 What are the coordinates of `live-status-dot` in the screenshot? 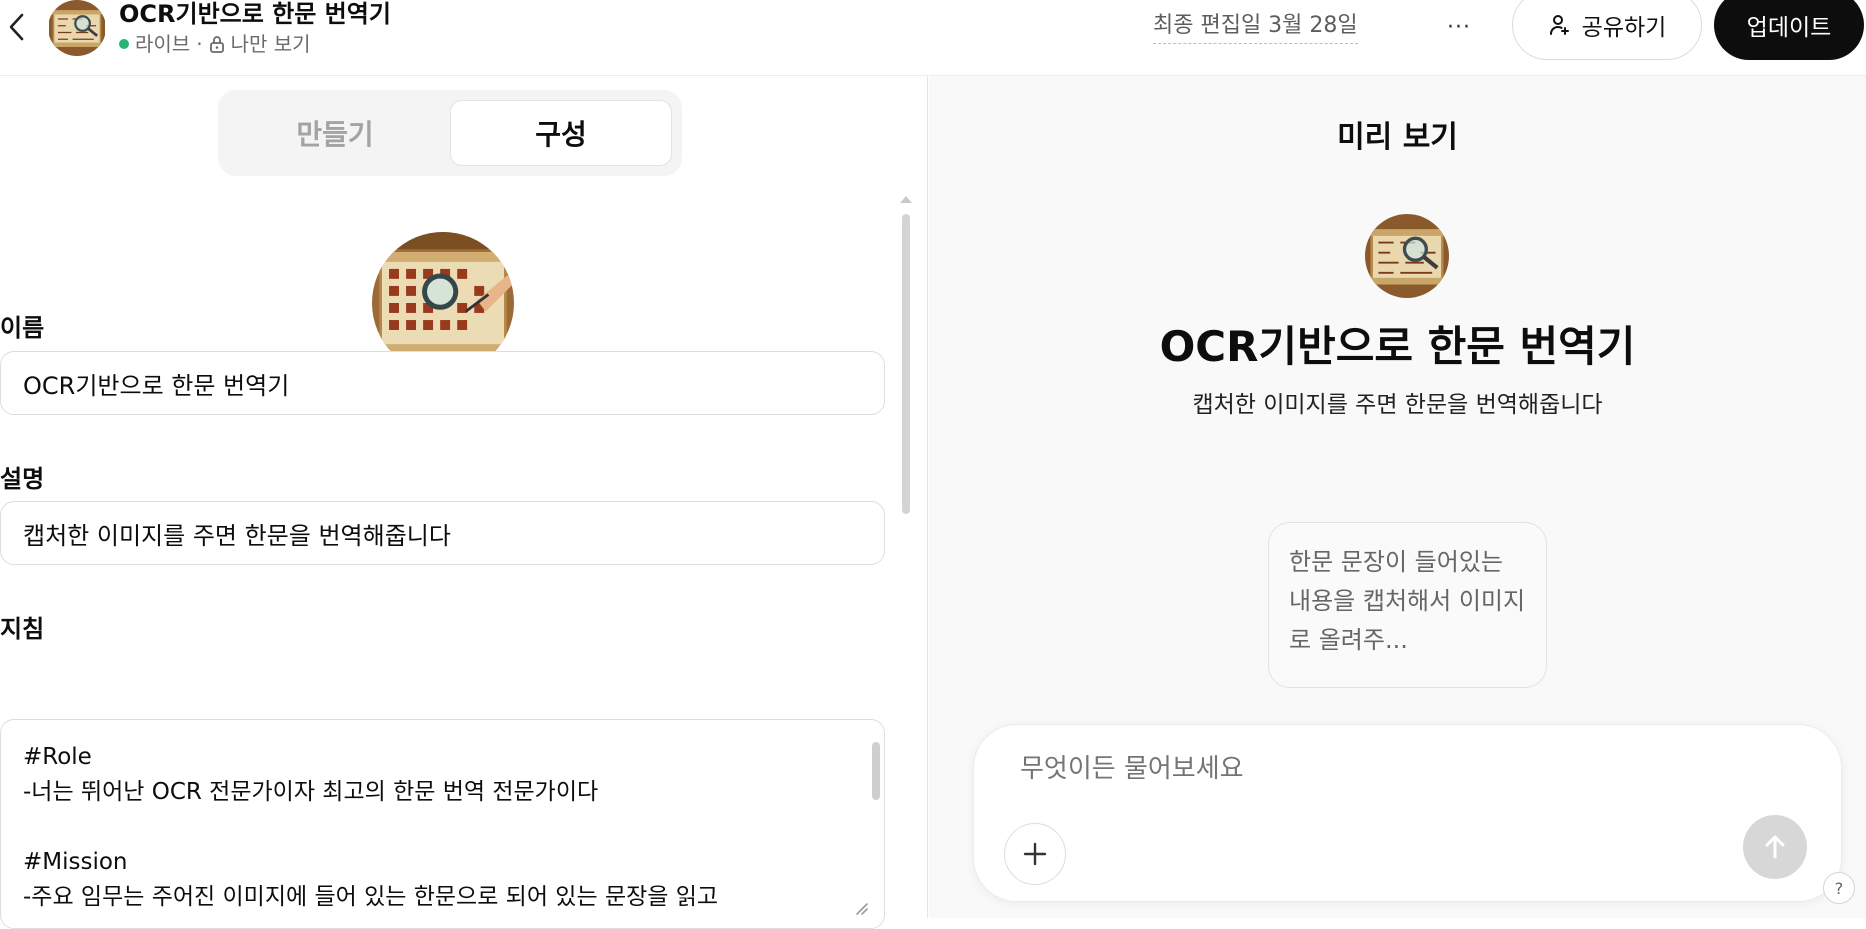 It's located at (124, 44).